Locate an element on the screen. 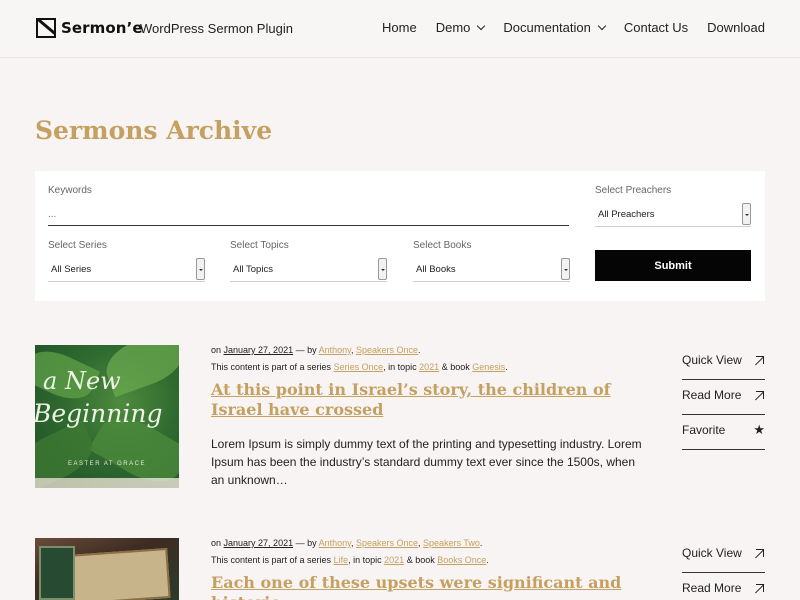 This screenshot has height=600, width=800. preachers-select: All Preachers is located at coordinates (673, 214).